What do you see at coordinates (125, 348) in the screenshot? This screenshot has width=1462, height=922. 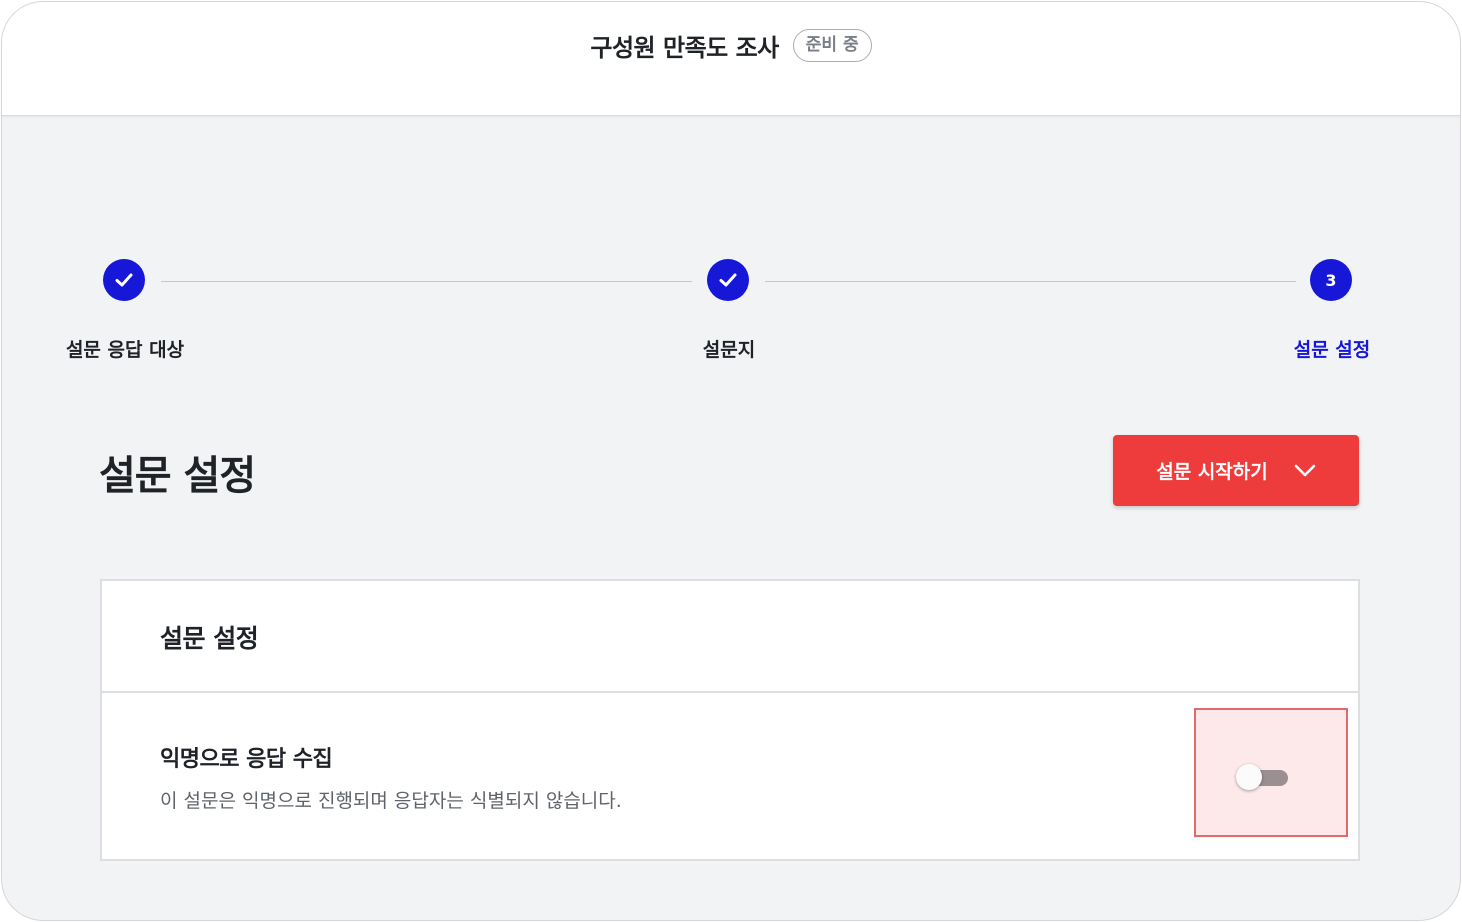 I see `step-1-label: 설문 응답 대상` at bounding box center [125, 348].